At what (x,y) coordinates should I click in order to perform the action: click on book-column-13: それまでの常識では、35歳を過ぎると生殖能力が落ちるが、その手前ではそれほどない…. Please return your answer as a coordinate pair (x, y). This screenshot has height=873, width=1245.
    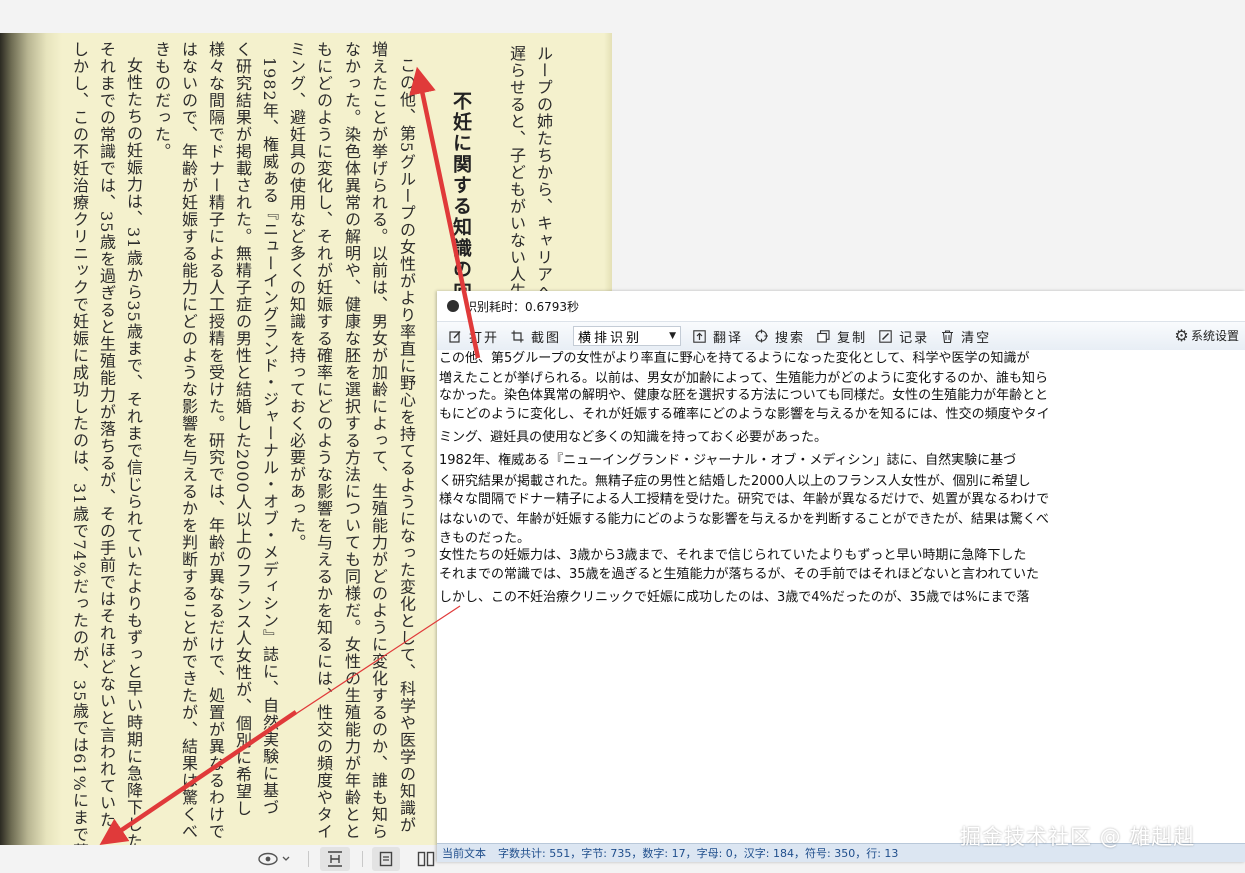
    Looking at the image, I should click on (106, 435).